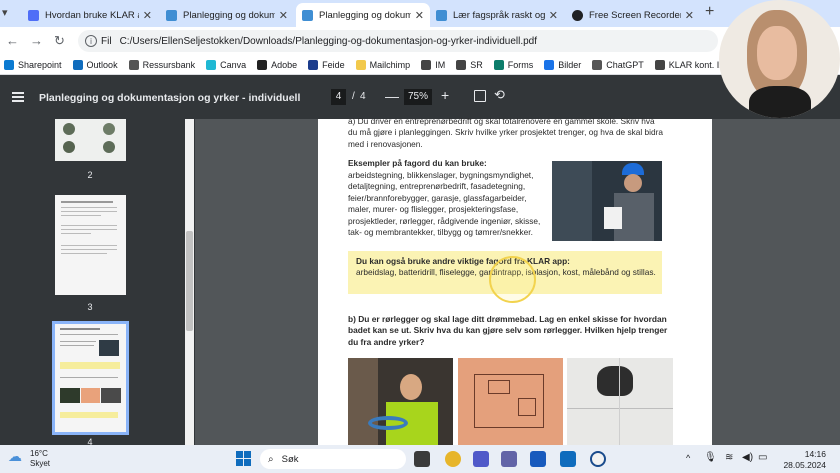 The width and height of the screenshot is (840, 473). Describe the element at coordinates (440, 64) in the screenshot. I see `bookmark-label: IM` at that location.